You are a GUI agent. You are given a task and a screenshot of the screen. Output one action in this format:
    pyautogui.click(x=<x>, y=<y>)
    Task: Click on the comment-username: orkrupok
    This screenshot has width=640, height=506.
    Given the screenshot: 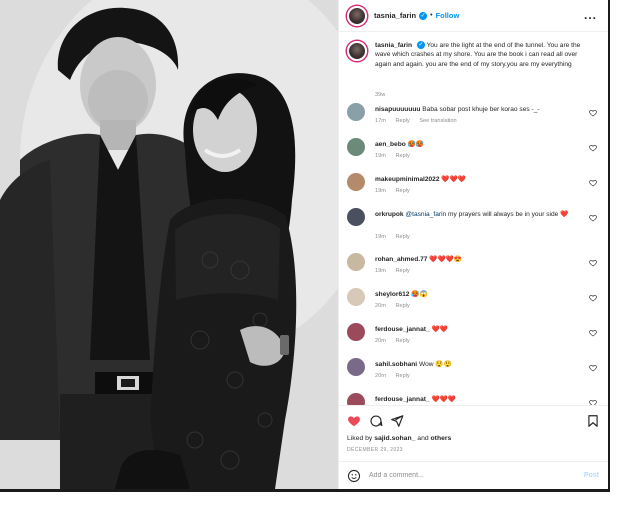 What is the action you would take?
    pyautogui.click(x=389, y=214)
    